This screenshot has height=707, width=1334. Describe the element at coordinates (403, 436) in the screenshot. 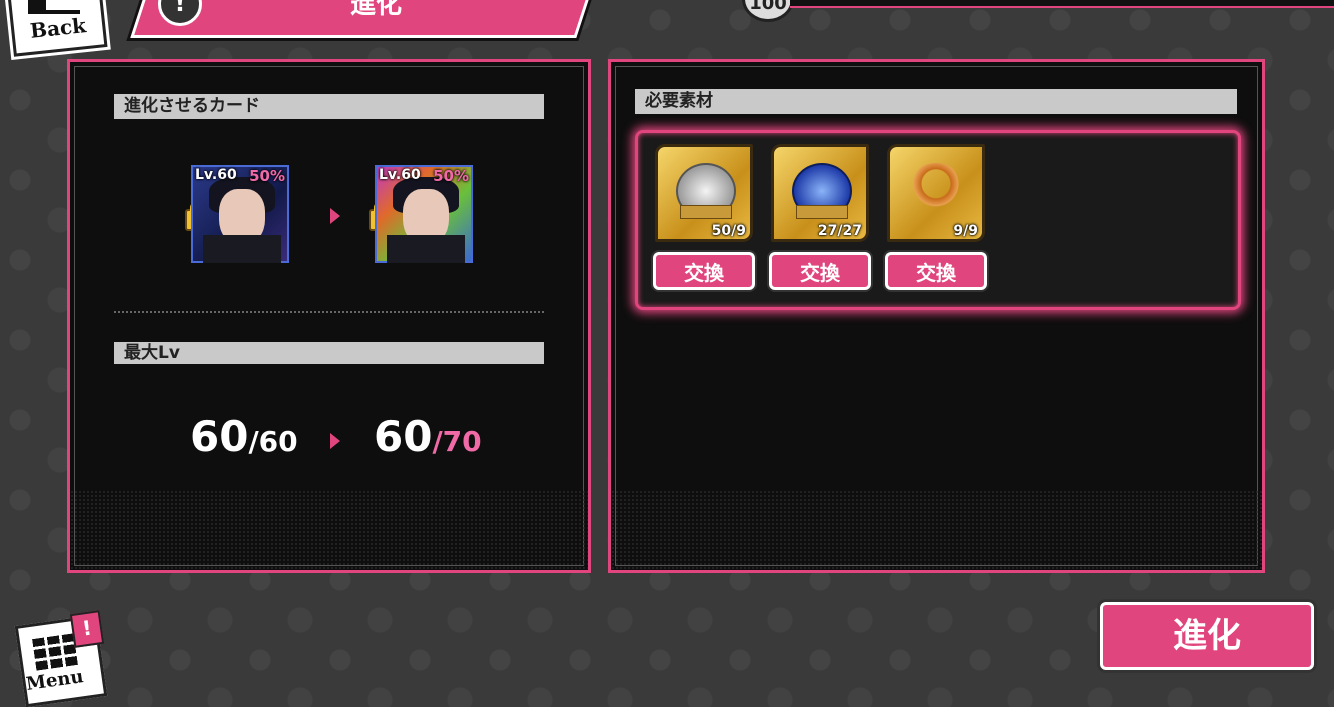

I see `max-lv-after-current: 60` at that location.